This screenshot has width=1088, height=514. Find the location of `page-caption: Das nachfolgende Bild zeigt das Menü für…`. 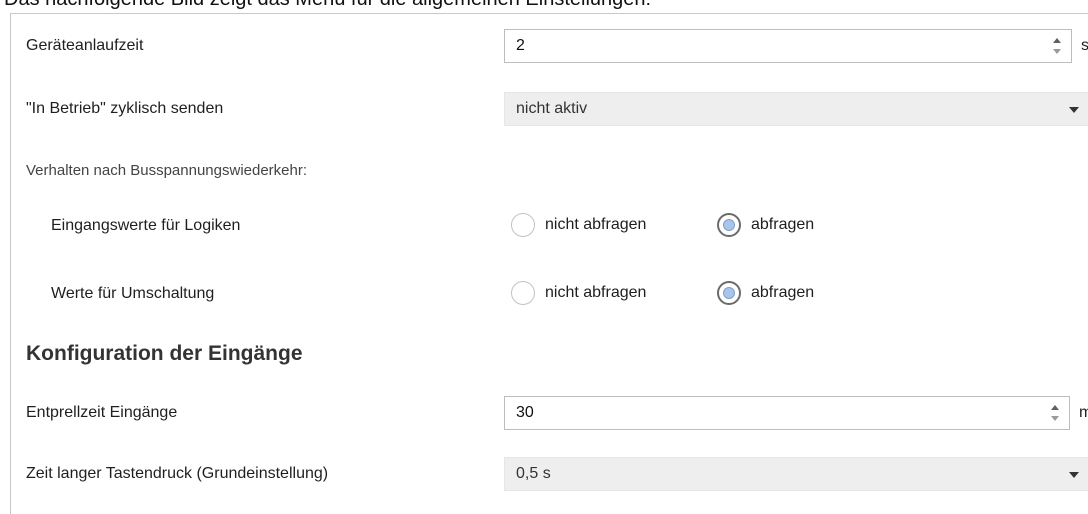

page-caption: Das nachfolgende Bild zeigt das Menü für… is located at coordinates (327, 5).